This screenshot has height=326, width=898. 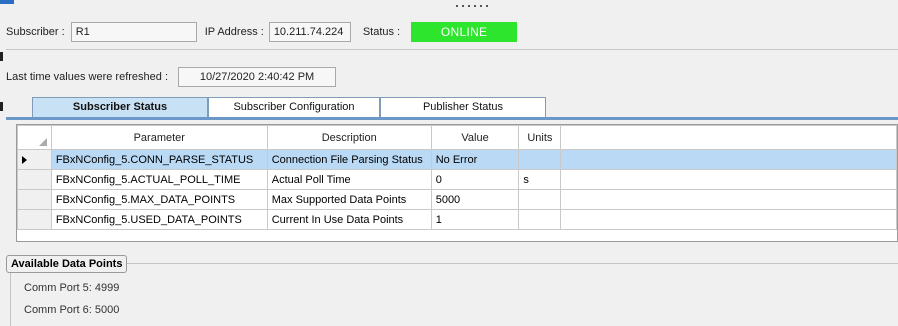 I want to click on cell-parameter: FBxNConfig_5.ACTUAL_POLL_TIME, so click(x=159, y=179).